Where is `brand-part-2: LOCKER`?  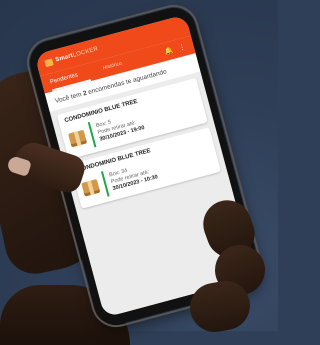
brand-part-2: LOCKER is located at coordinates (85, 52).